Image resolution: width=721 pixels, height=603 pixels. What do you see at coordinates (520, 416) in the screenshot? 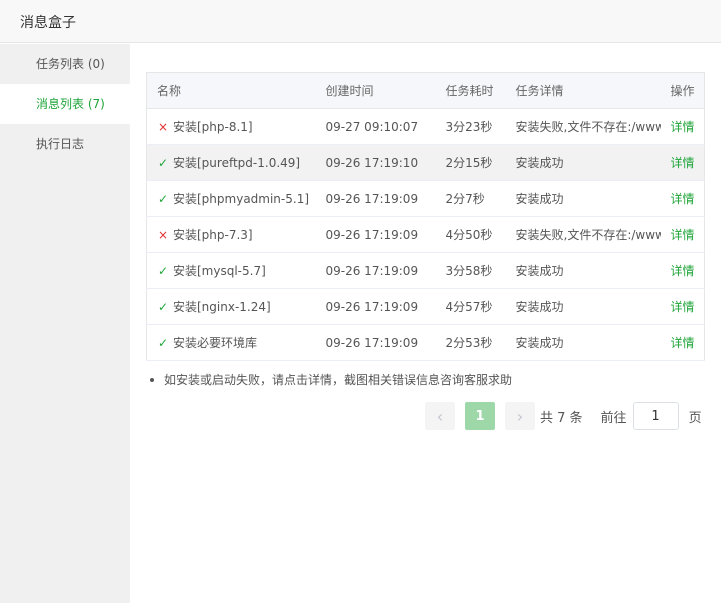
I see `next-page-button: ›` at bounding box center [520, 416].